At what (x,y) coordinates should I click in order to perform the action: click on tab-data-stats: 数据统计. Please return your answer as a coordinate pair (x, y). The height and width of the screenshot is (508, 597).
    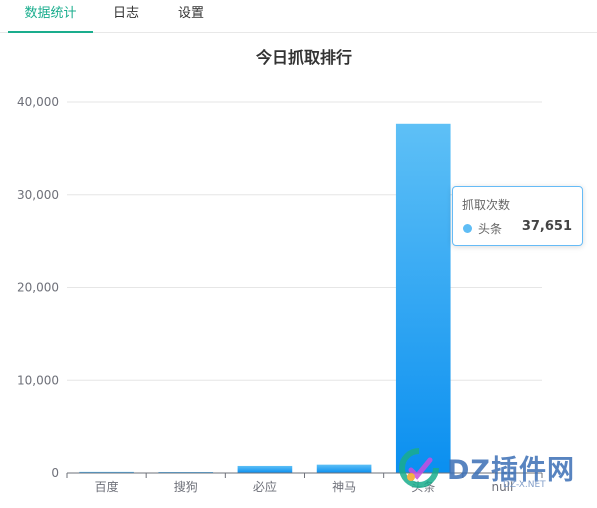
    Looking at the image, I should click on (50, 16).